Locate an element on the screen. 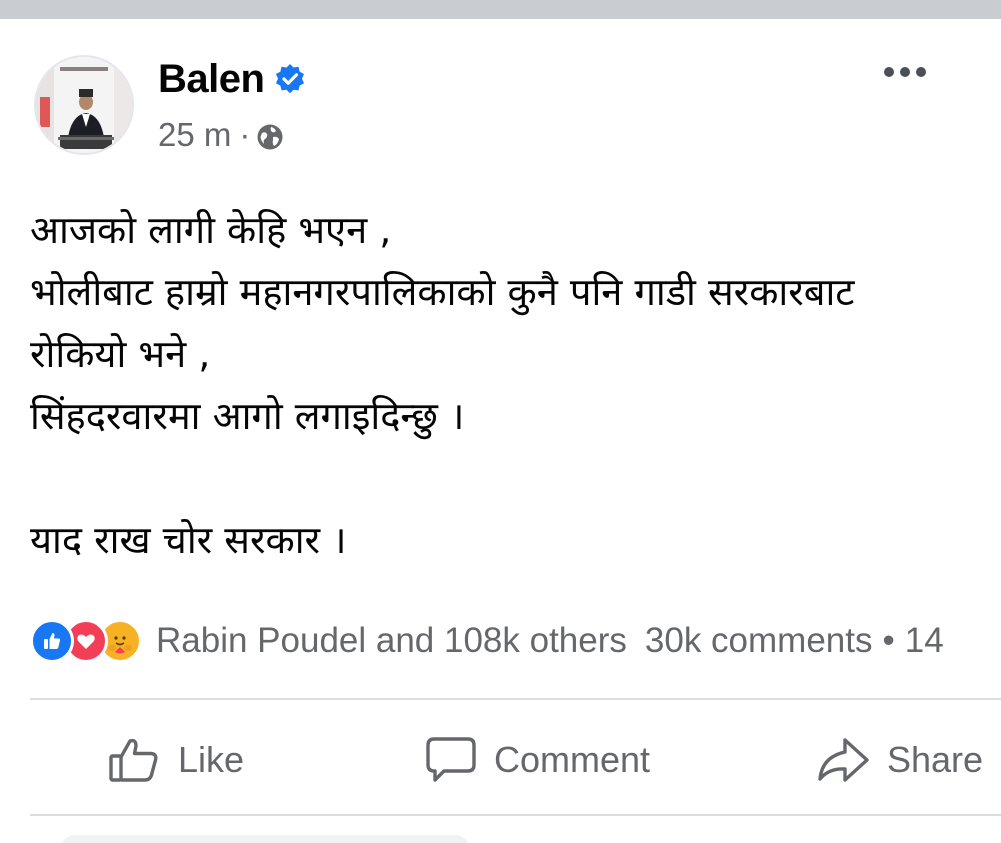 The image size is (1001, 843). avatar is located at coordinates (84, 105).